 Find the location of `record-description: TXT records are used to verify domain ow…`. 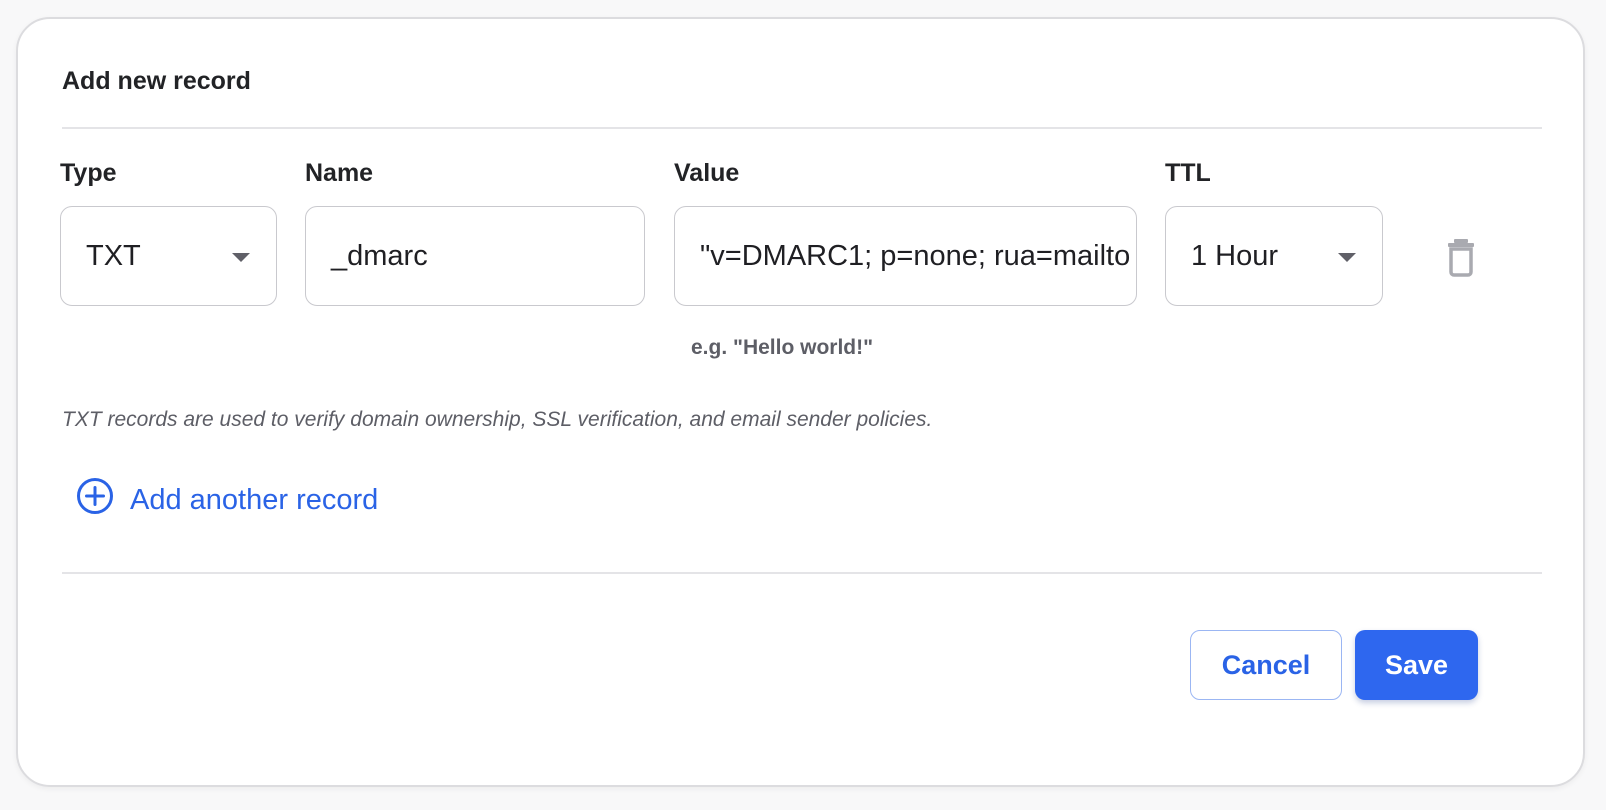

record-description: TXT records are used to verify domain ow… is located at coordinates (497, 419).